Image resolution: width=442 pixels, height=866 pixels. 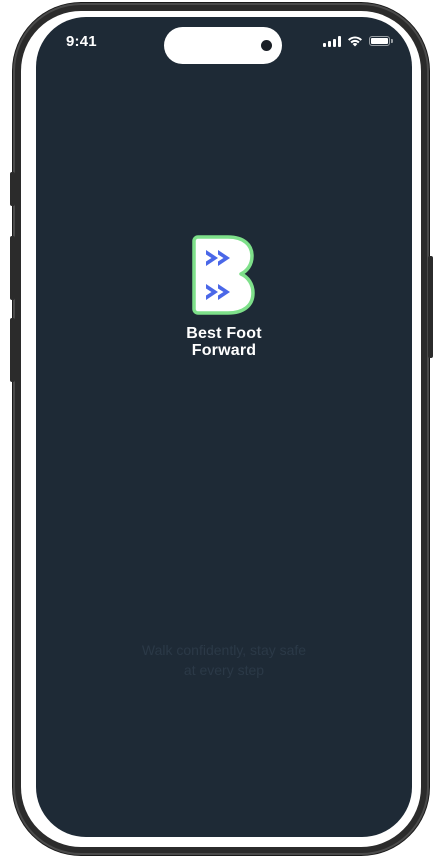 I want to click on battery-icon, so click(x=381, y=41).